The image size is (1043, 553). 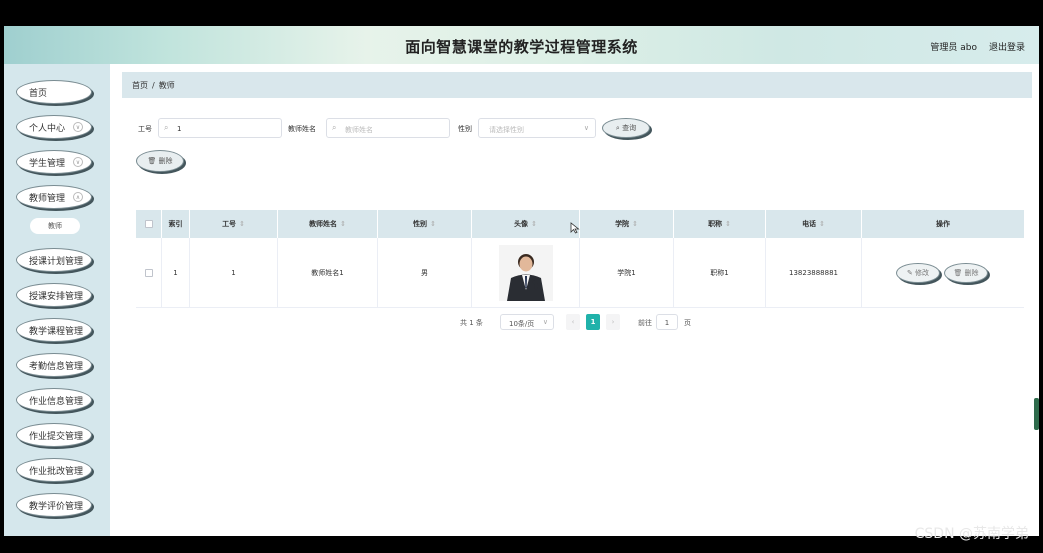 I want to click on cell-index: 1, so click(x=176, y=273).